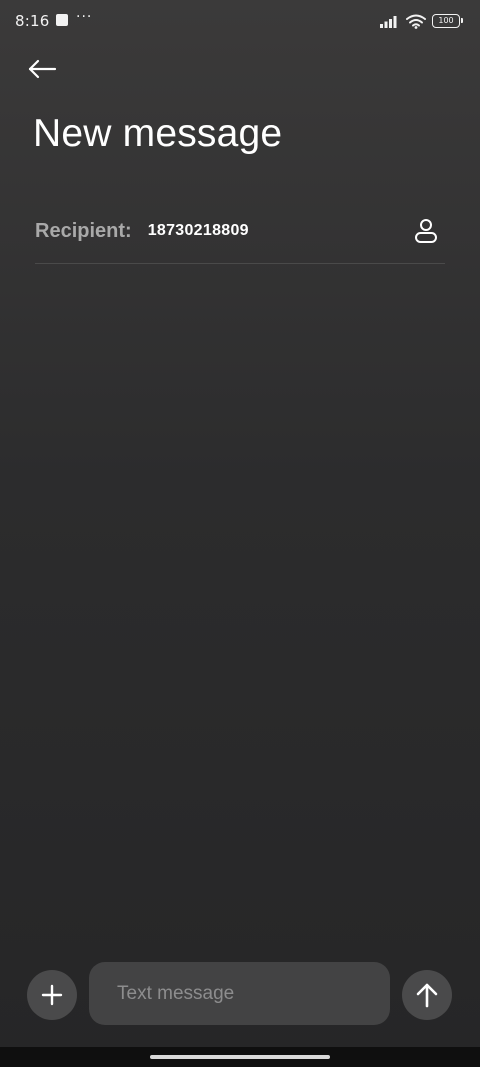  Describe the element at coordinates (416, 21) in the screenshot. I see `wifi-icon` at that location.